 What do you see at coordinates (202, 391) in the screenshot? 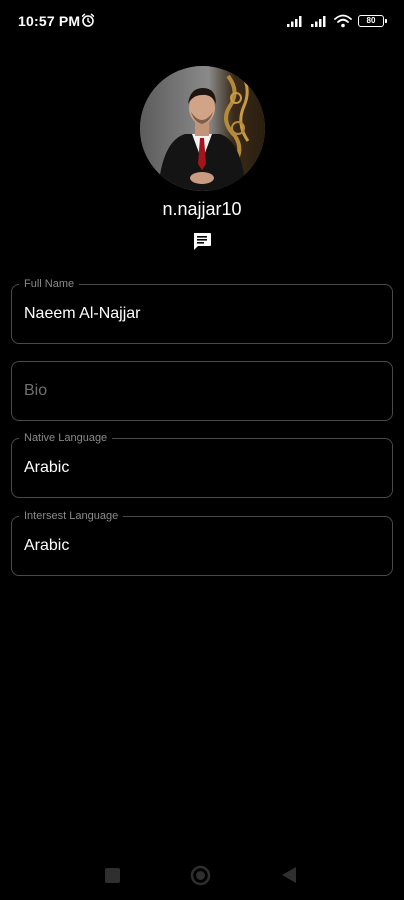
I see `bio-field: Bio` at bounding box center [202, 391].